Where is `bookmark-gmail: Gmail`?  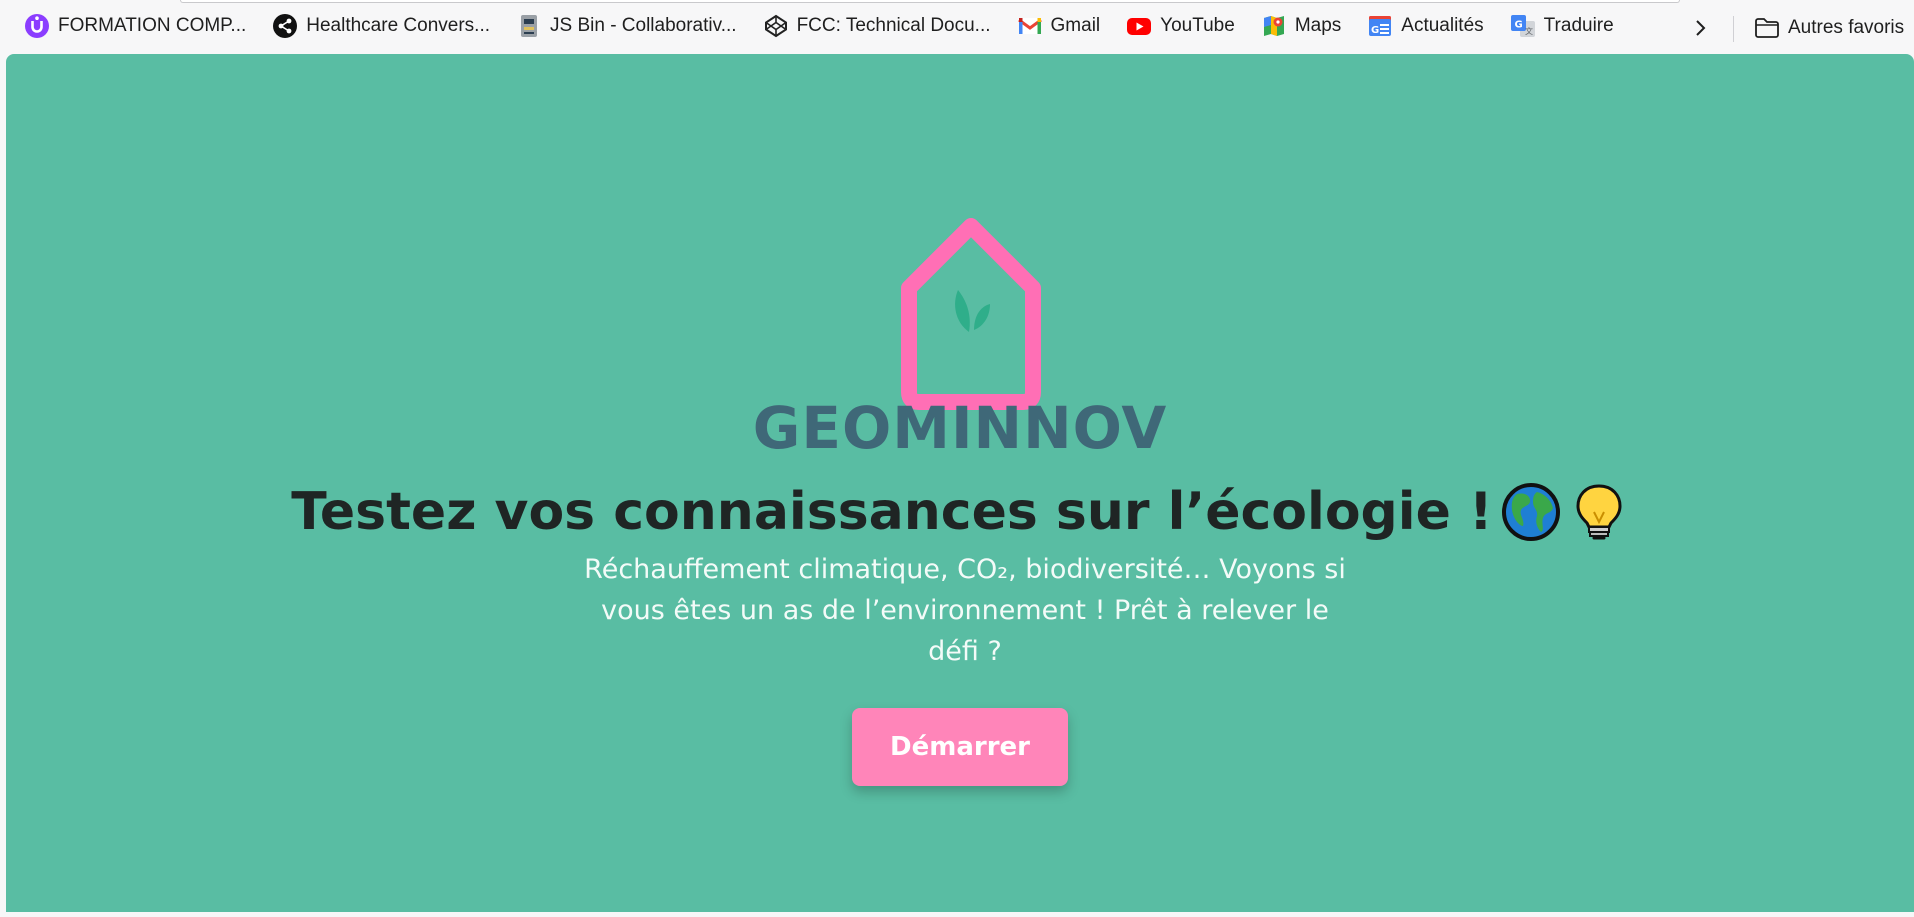 bookmark-gmail: Gmail is located at coordinates (1059, 26).